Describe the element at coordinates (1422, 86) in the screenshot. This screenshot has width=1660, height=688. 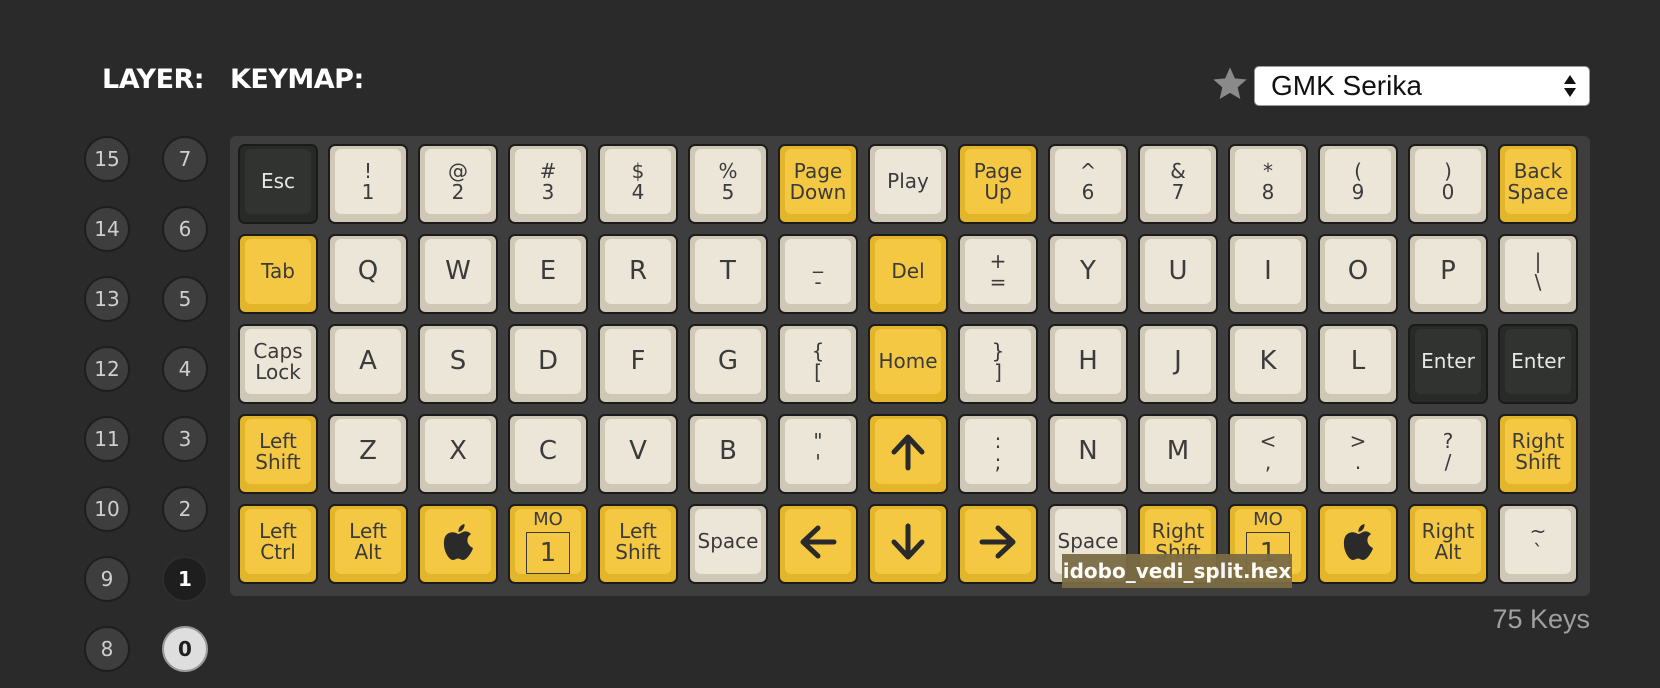
I see `theme-select: GMK Serika` at that location.